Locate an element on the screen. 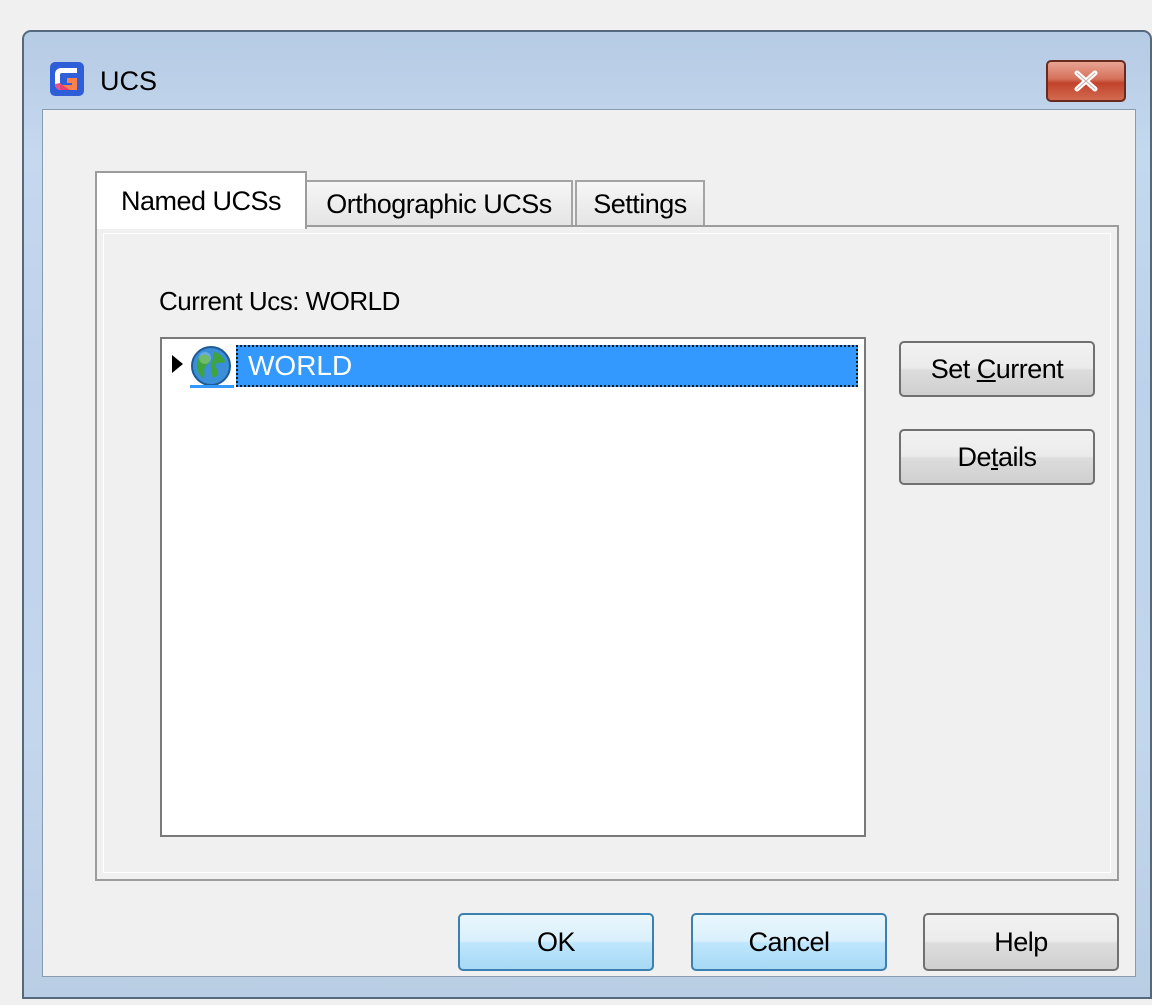 This screenshot has width=1152, height=1005. tree-item-underline is located at coordinates (212, 386).